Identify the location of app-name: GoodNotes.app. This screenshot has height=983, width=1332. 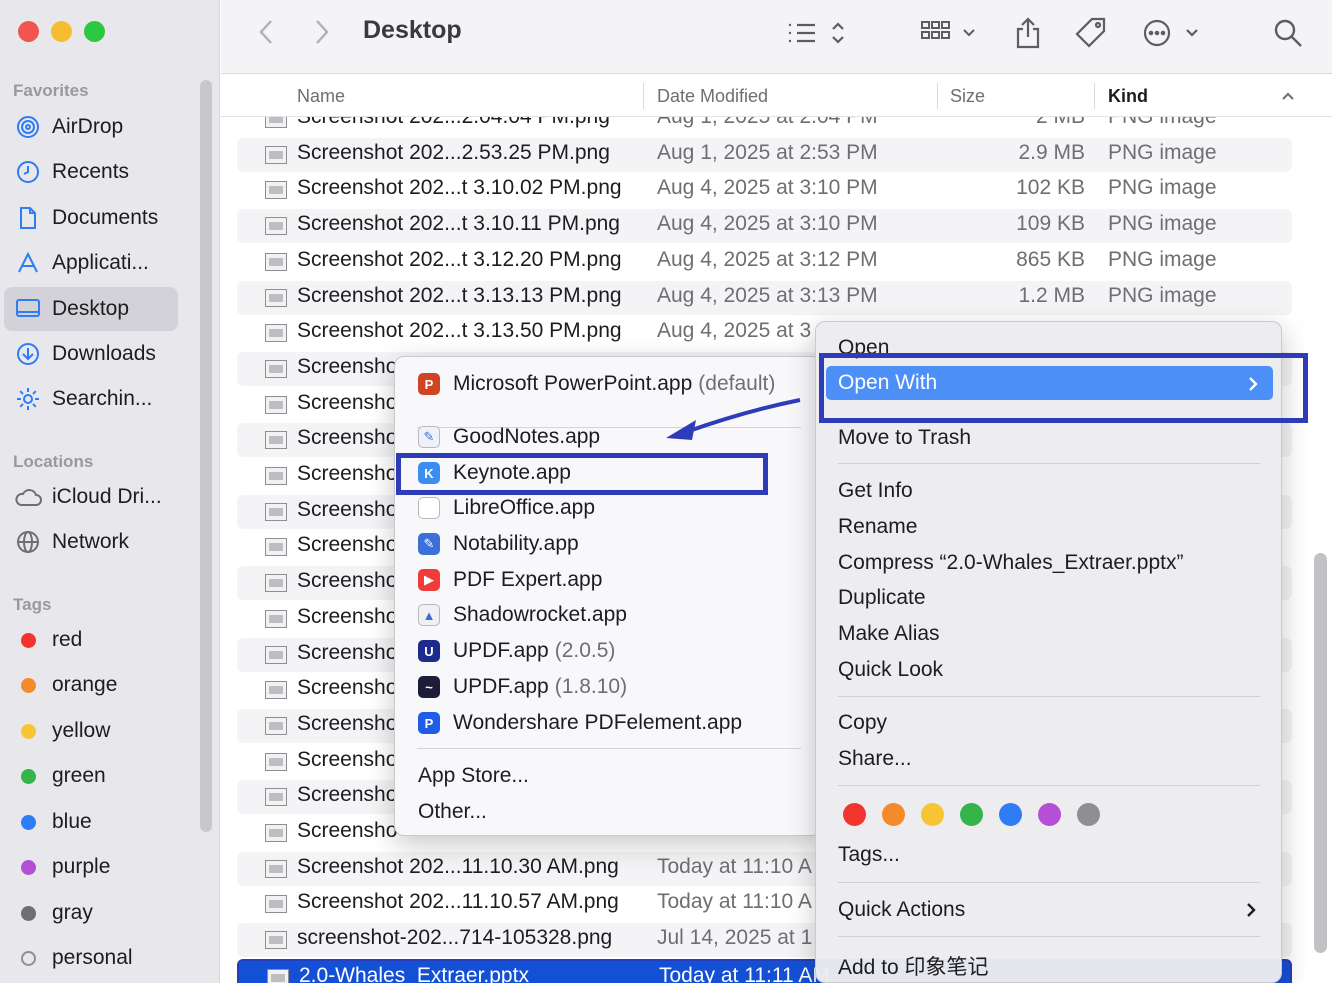
(527, 436).